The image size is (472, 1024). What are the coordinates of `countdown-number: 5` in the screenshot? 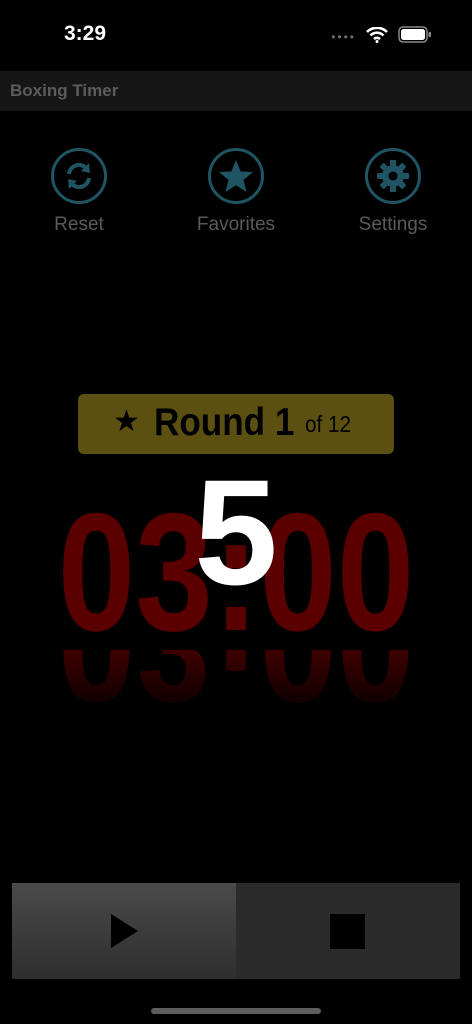 It's located at (236, 532).